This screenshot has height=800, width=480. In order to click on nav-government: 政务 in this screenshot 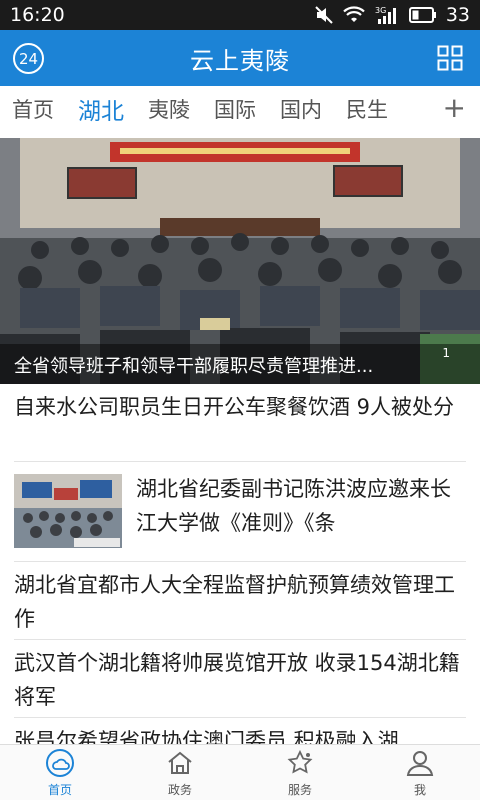, I will do `click(180, 772)`.